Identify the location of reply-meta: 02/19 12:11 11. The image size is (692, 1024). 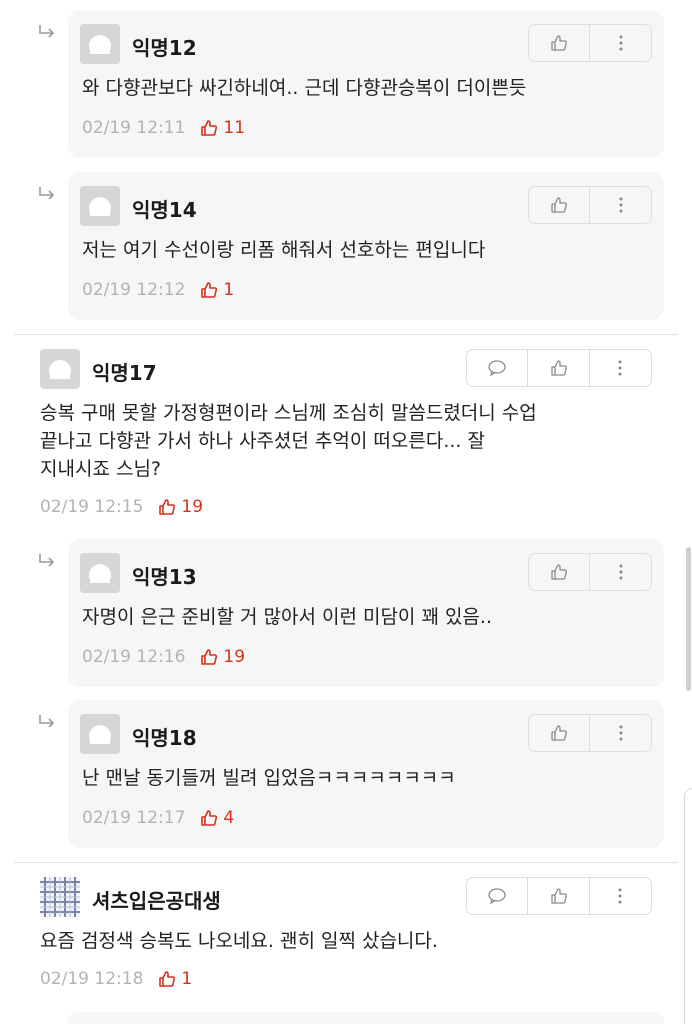
(163, 128).